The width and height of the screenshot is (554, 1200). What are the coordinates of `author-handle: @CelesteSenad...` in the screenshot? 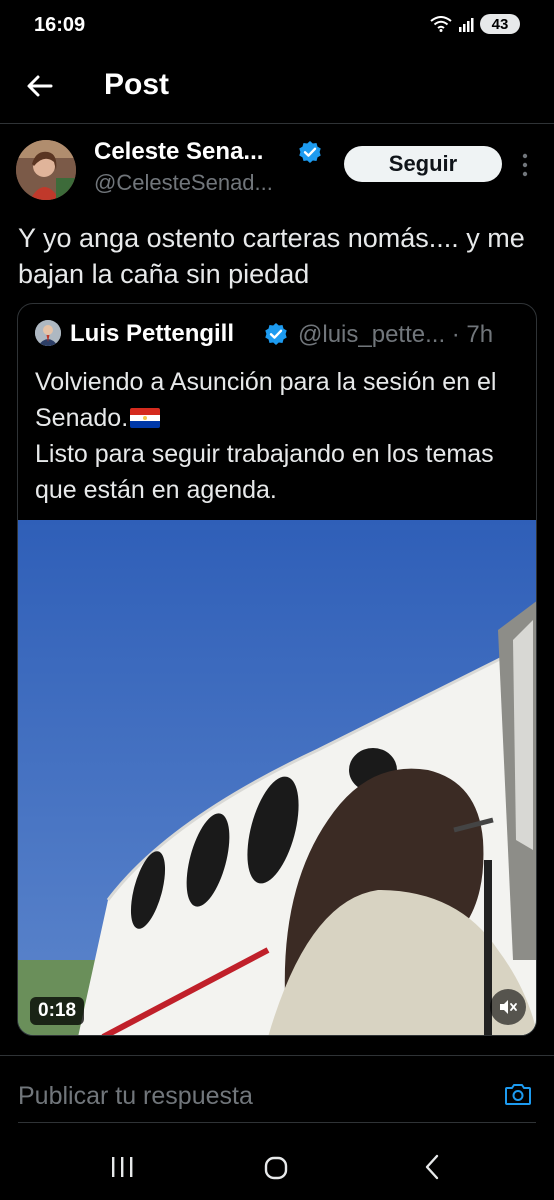 It's located at (183, 183).